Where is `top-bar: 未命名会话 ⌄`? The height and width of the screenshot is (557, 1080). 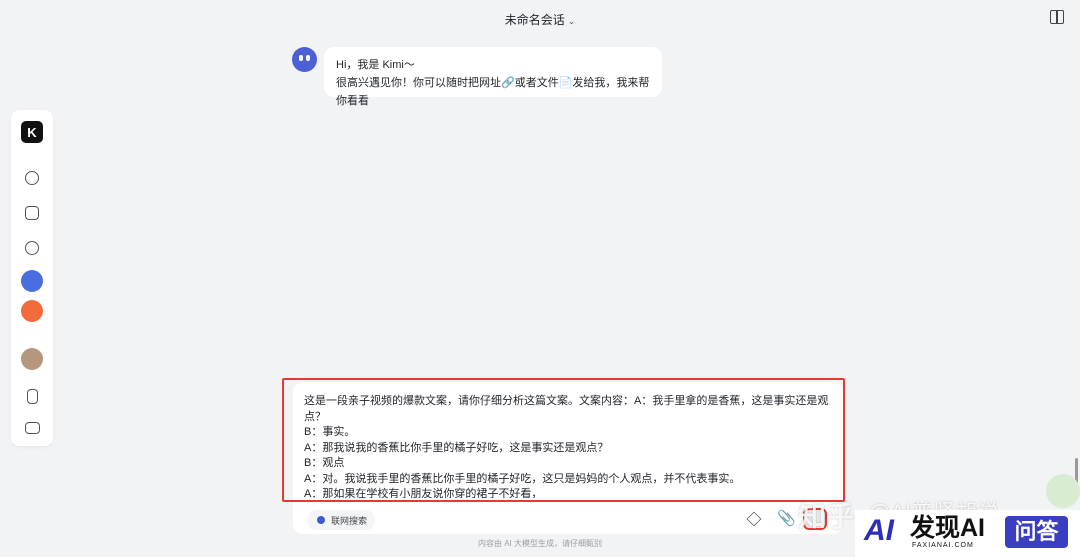 top-bar: 未命名会话 ⌄ is located at coordinates (540, 18).